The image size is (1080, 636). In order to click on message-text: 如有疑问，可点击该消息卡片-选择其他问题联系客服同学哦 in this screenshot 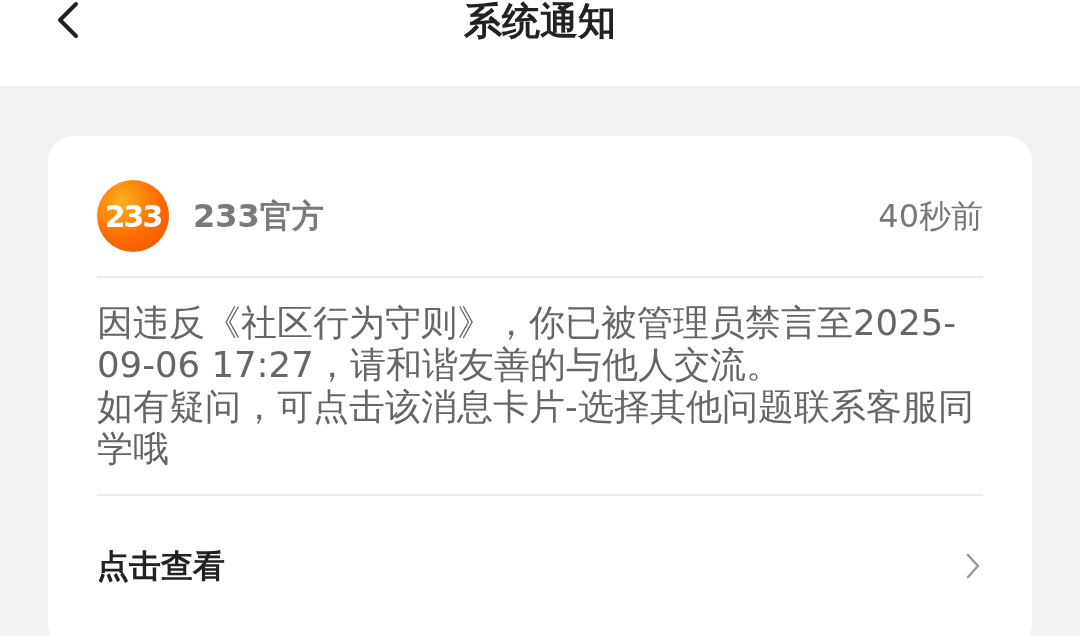, I will do `click(536, 428)`.